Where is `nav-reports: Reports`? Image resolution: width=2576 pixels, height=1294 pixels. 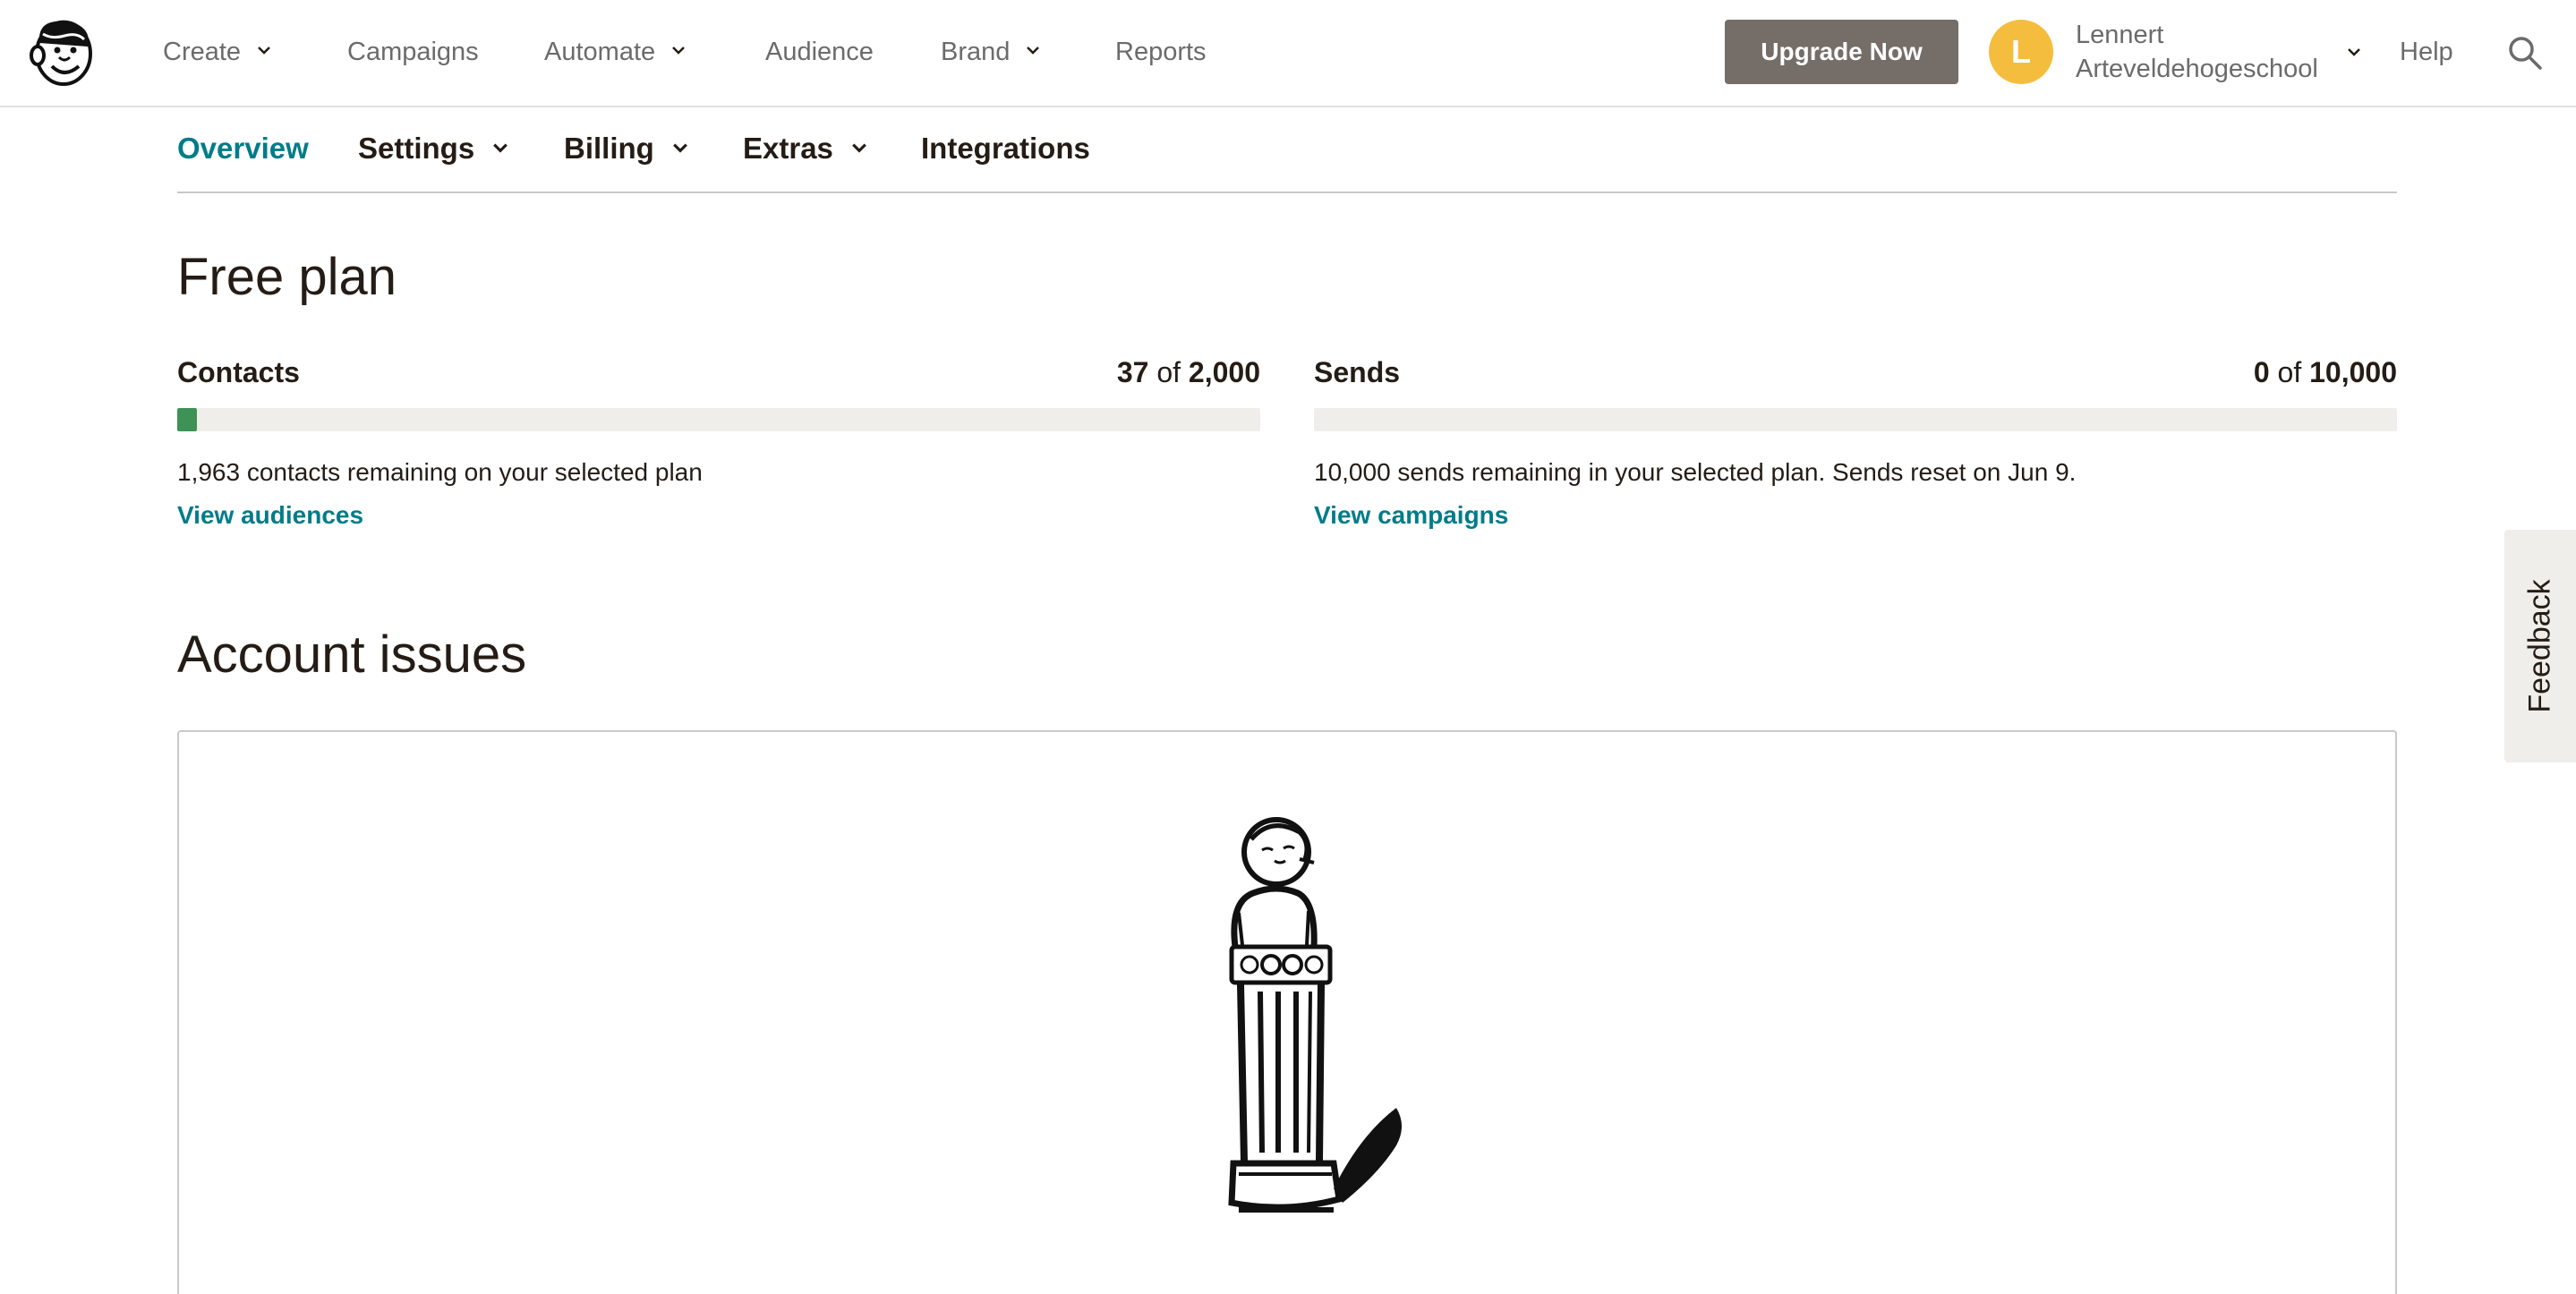 nav-reports: Reports is located at coordinates (1161, 52).